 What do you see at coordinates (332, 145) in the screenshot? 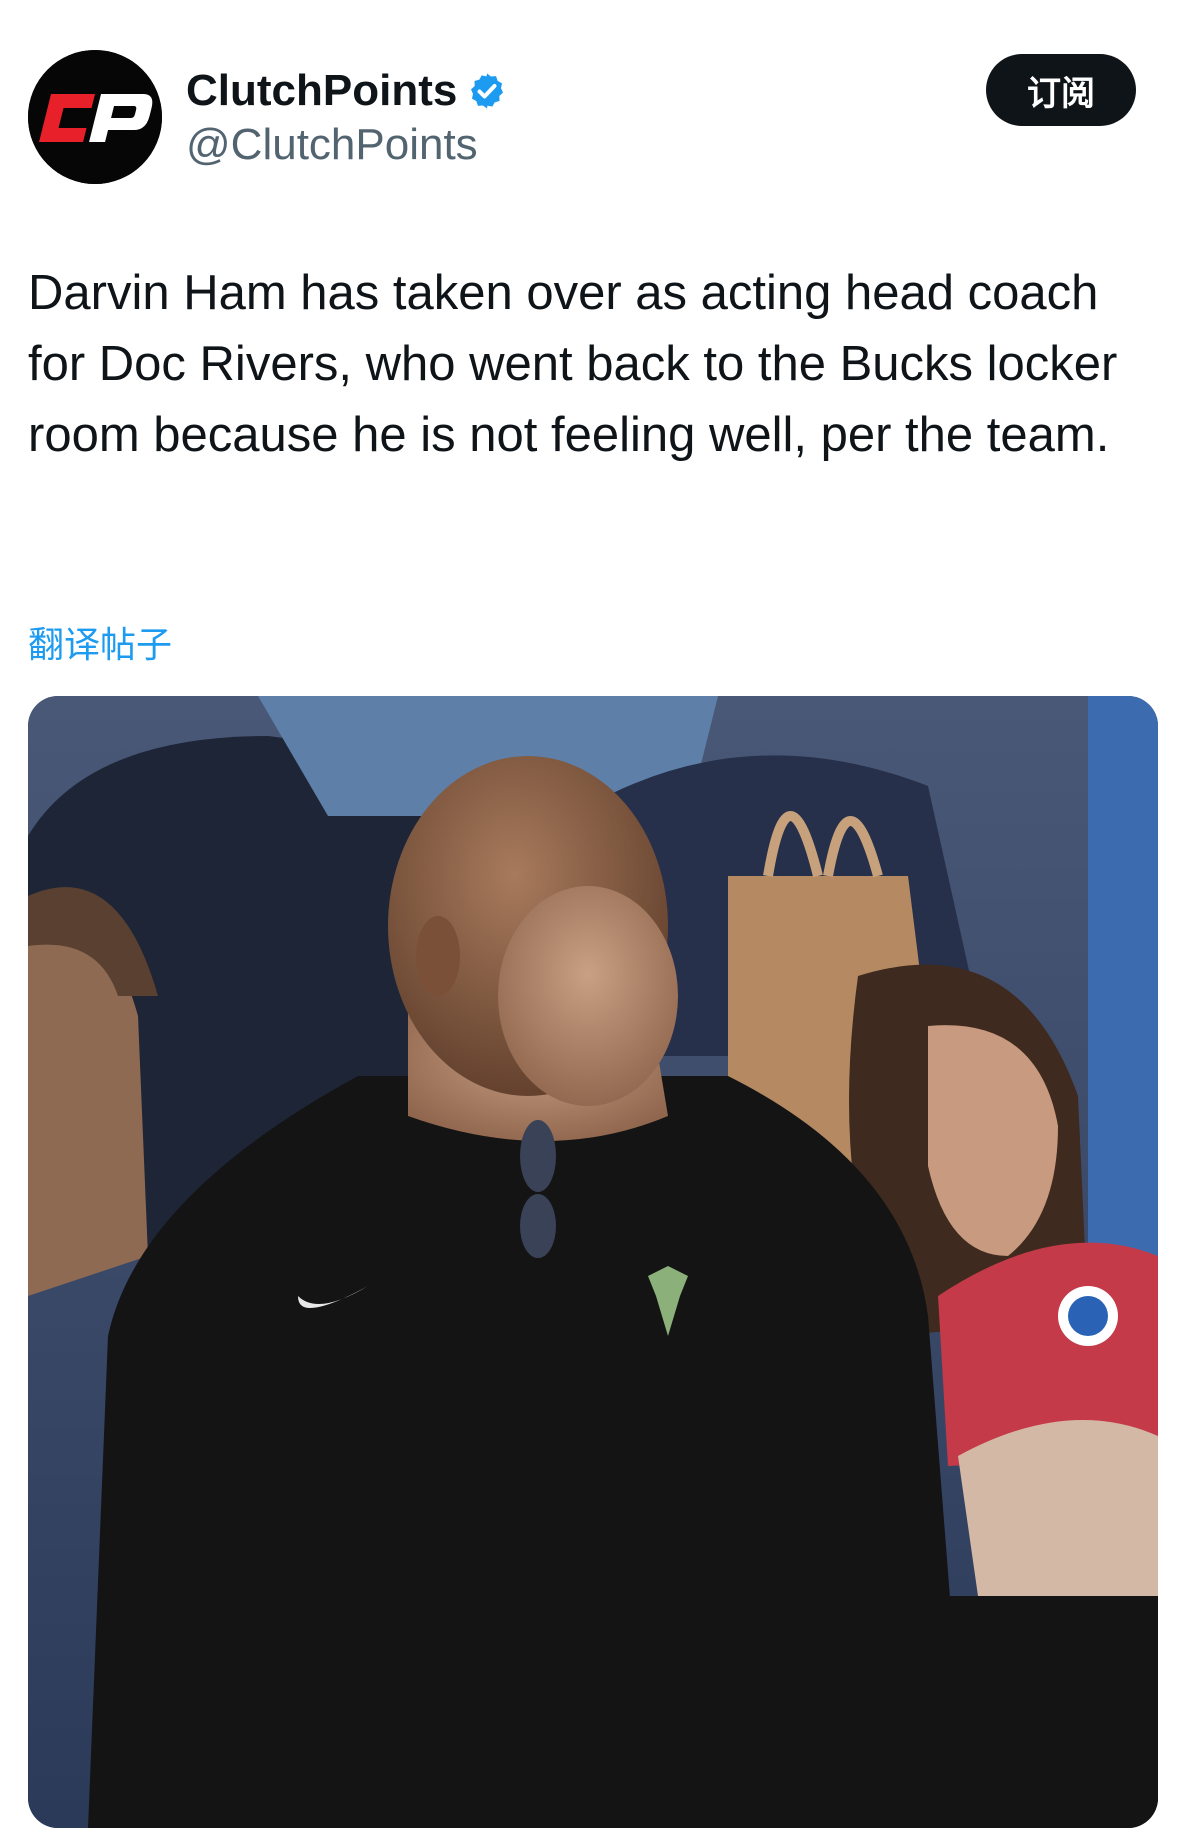
I see `author-handle: @ClutchPoints` at bounding box center [332, 145].